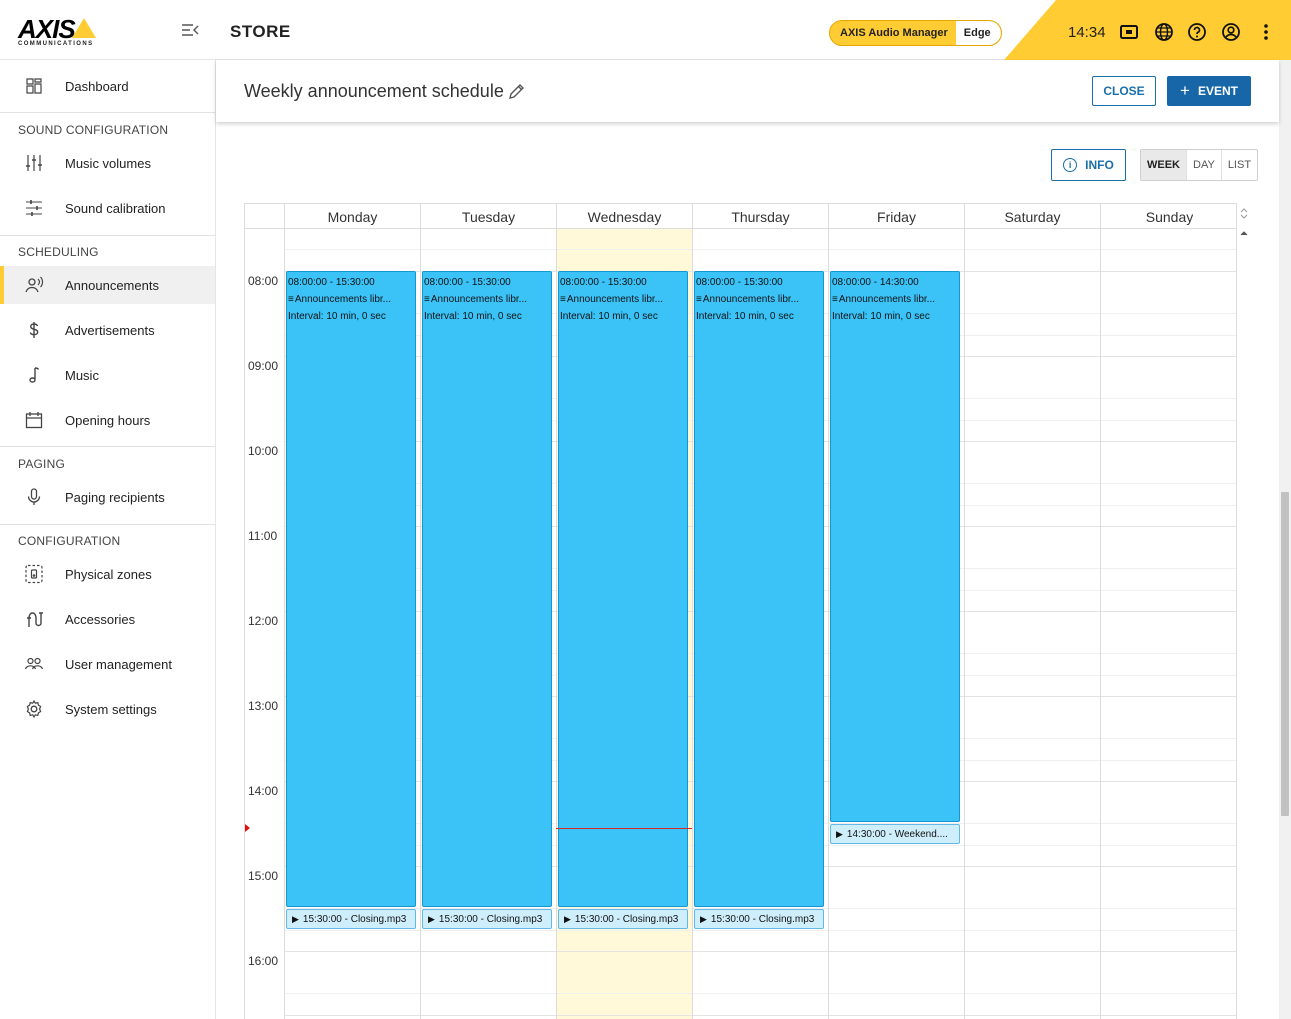 Image resolution: width=1291 pixels, height=1019 pixels. Describe the element at coordinates (63, 32) in the screenshot. I see `axis-logo: AXIS COMMUNICATIONS` at that location.